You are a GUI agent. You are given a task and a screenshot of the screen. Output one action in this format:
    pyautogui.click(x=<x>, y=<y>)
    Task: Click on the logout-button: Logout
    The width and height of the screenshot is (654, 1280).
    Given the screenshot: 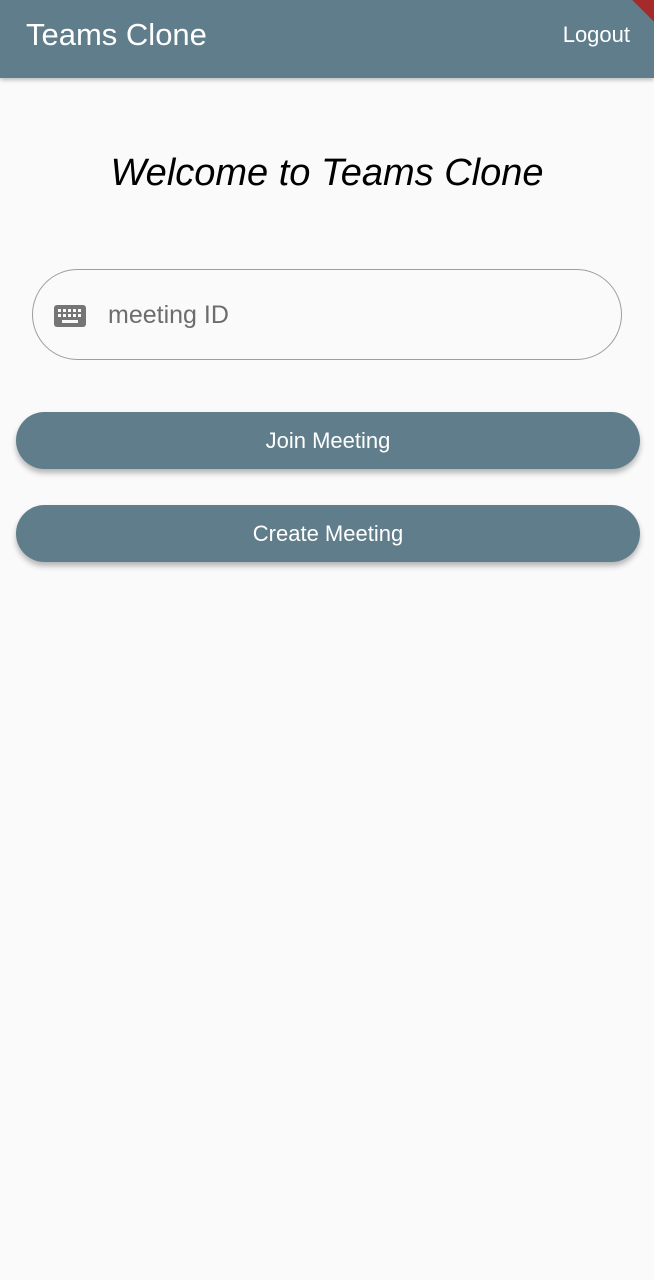 What is the action you would take?
    pyautogui.click(x=596, y=35)
    